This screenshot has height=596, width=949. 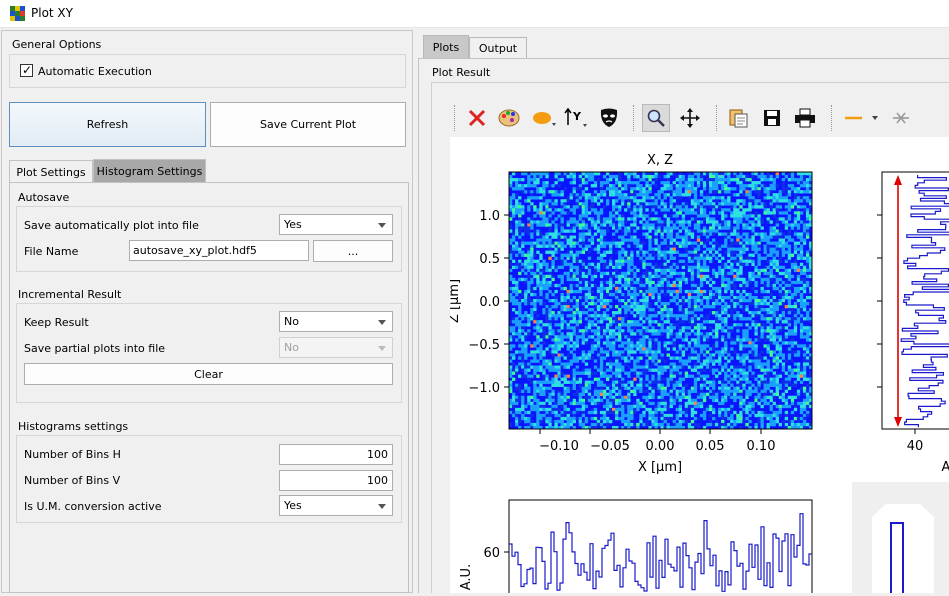 I want to click on hhist-y-tick-label: 60, so click(x=491, y=553).